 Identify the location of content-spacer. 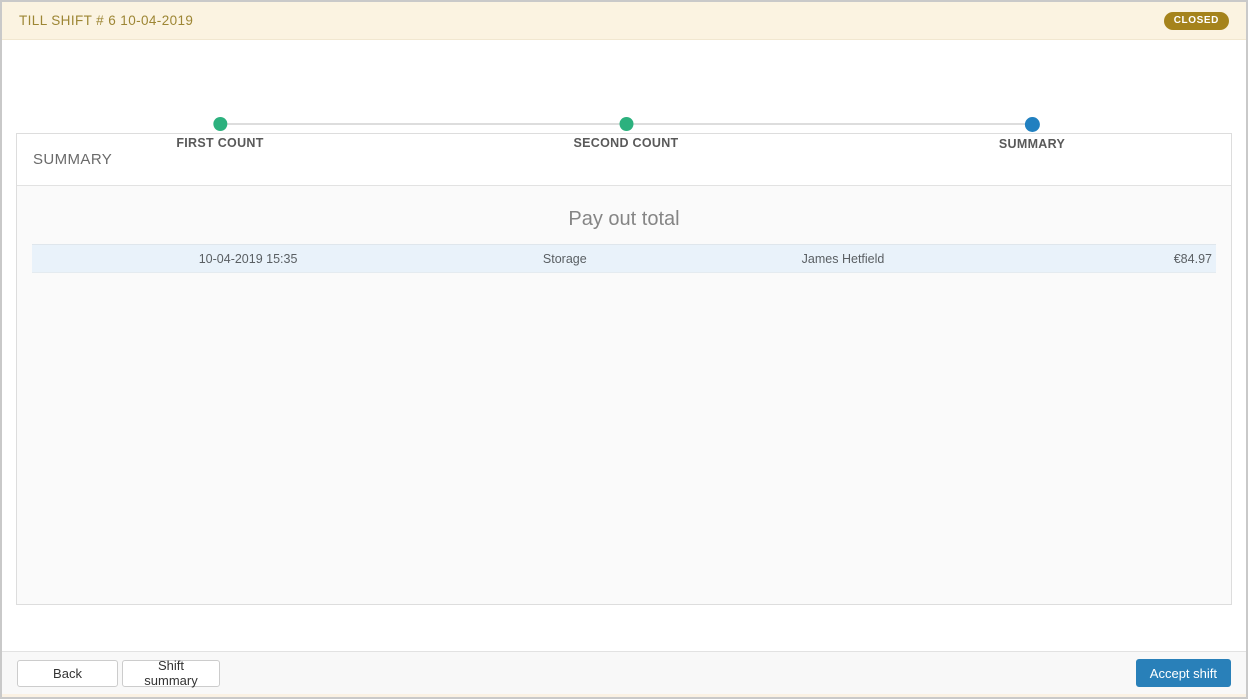
(624, 628).